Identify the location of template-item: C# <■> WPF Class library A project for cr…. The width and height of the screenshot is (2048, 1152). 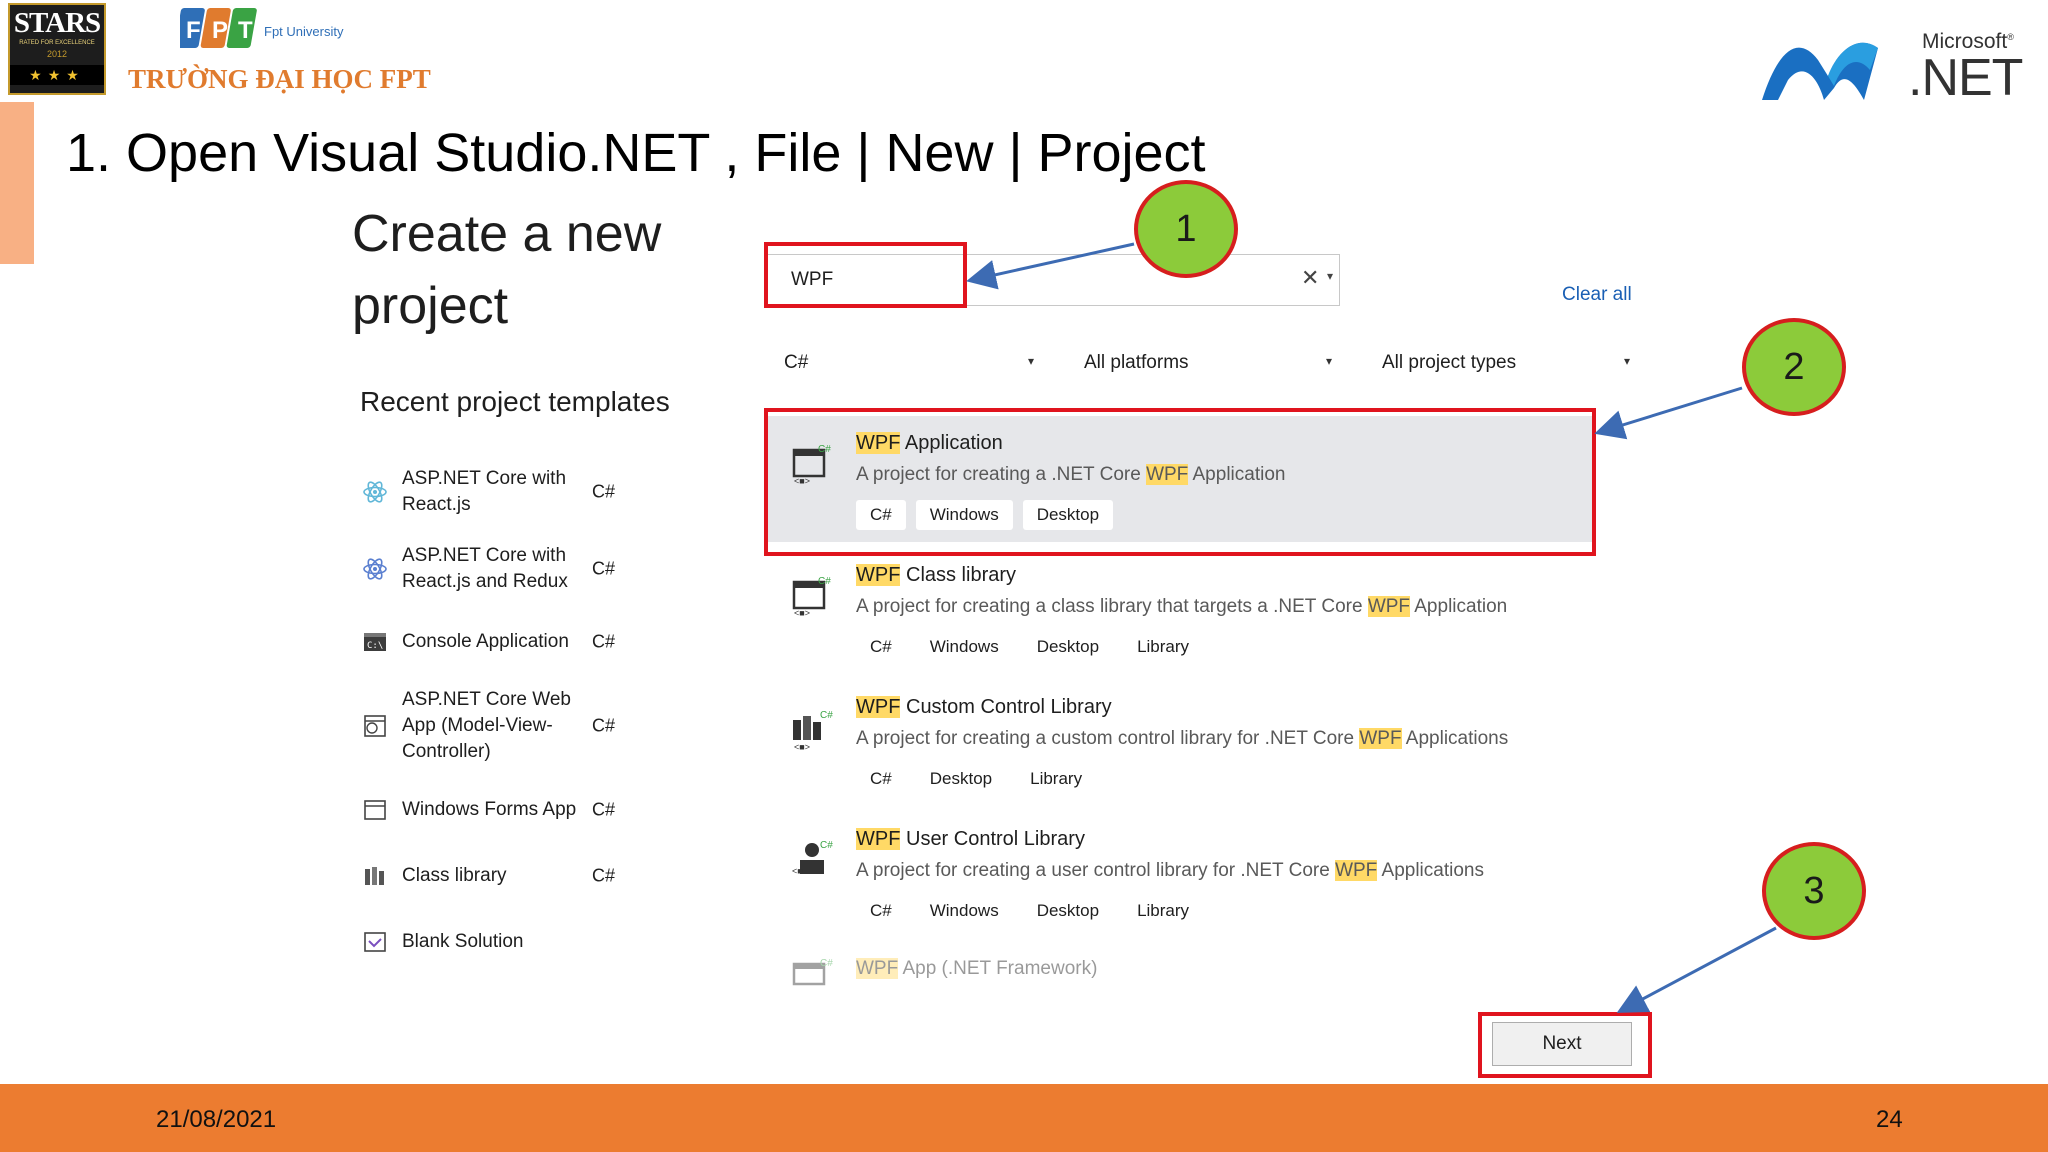
(1180, 611).